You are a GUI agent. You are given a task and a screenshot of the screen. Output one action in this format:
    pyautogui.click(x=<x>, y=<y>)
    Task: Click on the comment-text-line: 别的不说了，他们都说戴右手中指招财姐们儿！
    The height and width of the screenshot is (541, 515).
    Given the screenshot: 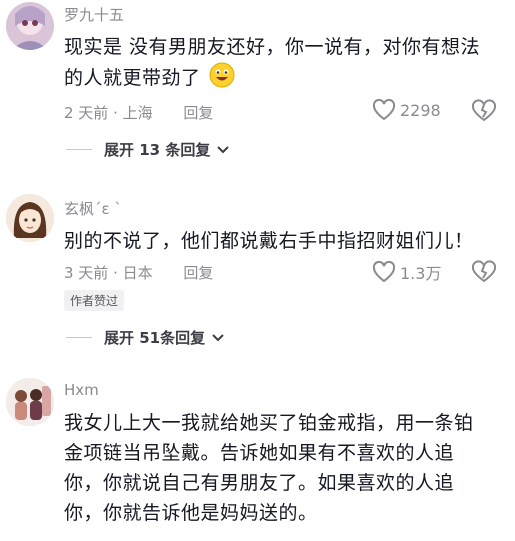 What is the action you would take?
    pyautogui.click(x=269, y=241)
    